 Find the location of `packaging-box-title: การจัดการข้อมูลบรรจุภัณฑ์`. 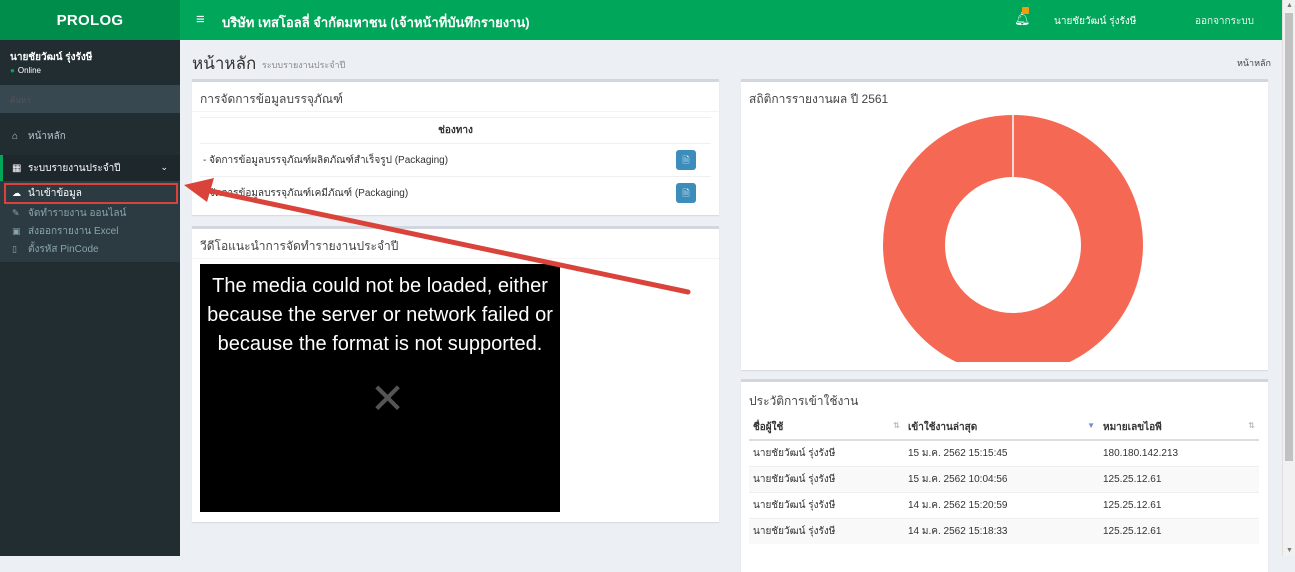

packaging-box-title: การจัดการข้อมูลบรรจุภัณฑ์ is located at coordinates (271, 99).